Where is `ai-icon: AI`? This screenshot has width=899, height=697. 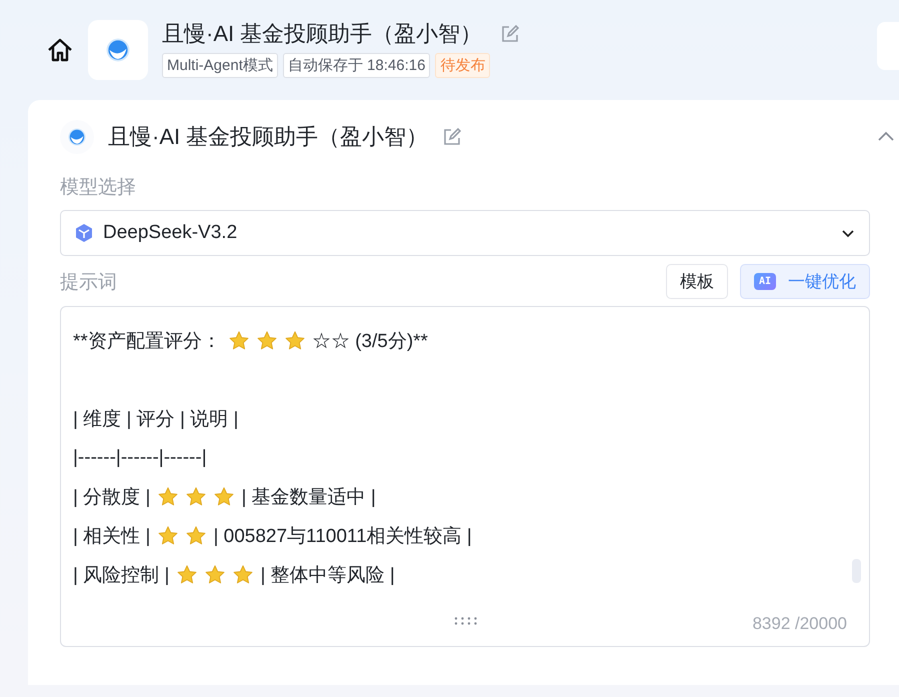
ai-icon: AI is located at coordinates (765, 281).